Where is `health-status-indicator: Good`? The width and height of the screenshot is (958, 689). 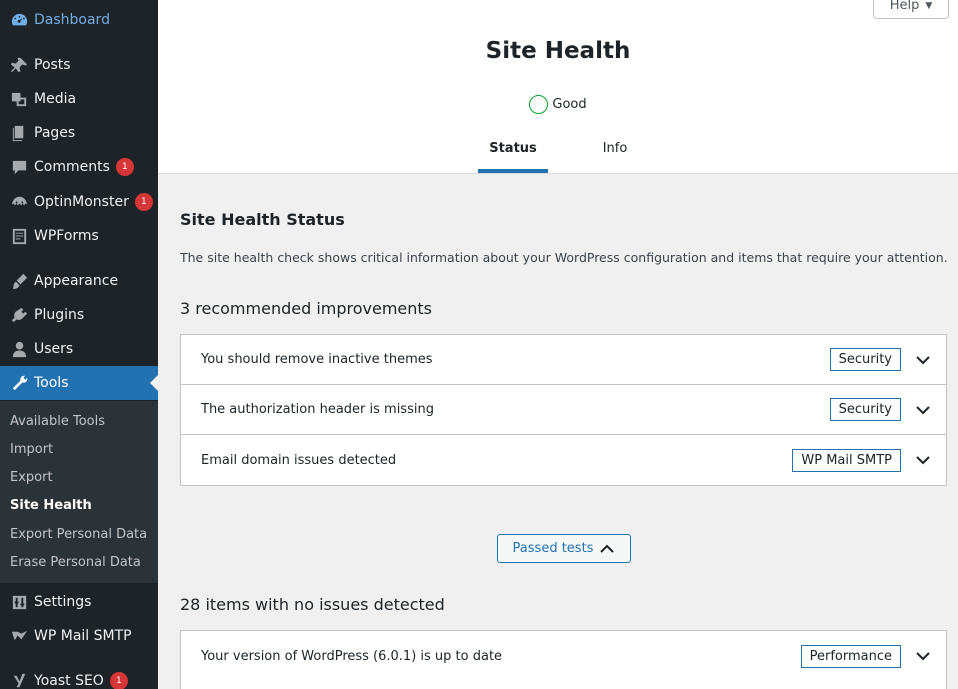
health-status-indicator: Good is located at coordinates (558, 104).